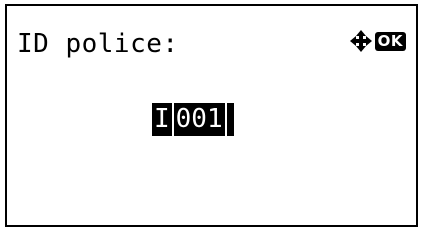 This screenshot has width=423, height=240. What do you see at coordinates (199, 119) in the screenshot?
I see `font-id-digits: 001` at bounding box center [199, 119].